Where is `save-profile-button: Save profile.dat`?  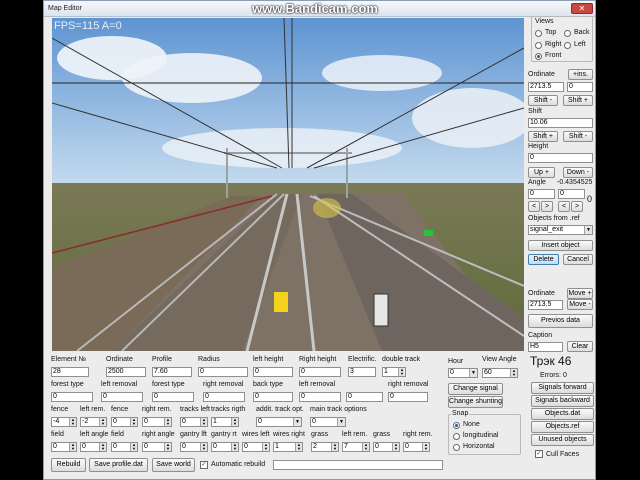 save-profile-button: Save profile.dat is located at coordinates (118, 465).